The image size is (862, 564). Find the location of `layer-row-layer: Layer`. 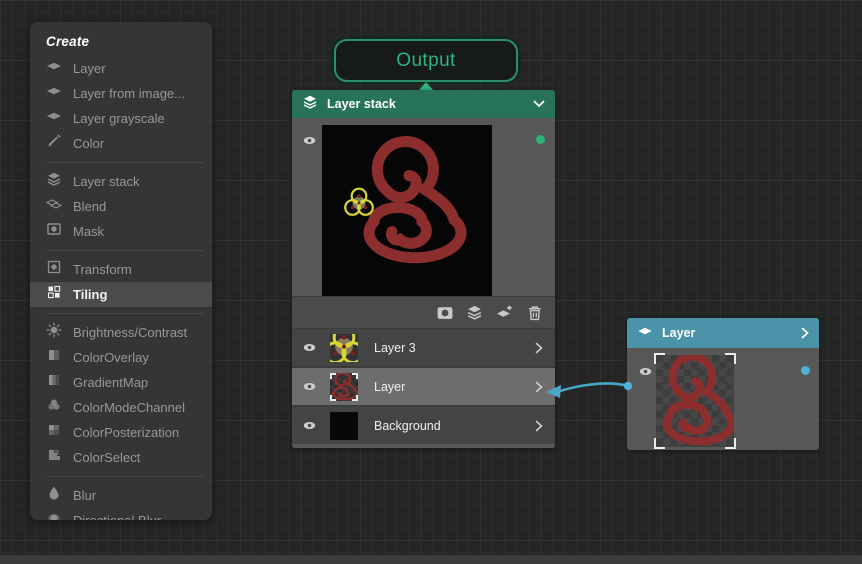

layer-row-layer: Layer is located at coordinates (423, 386).